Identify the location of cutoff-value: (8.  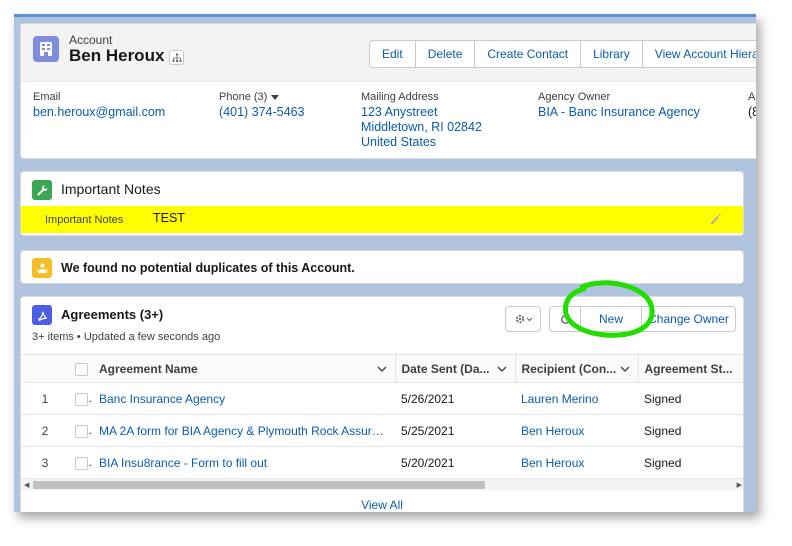
(752, 112).